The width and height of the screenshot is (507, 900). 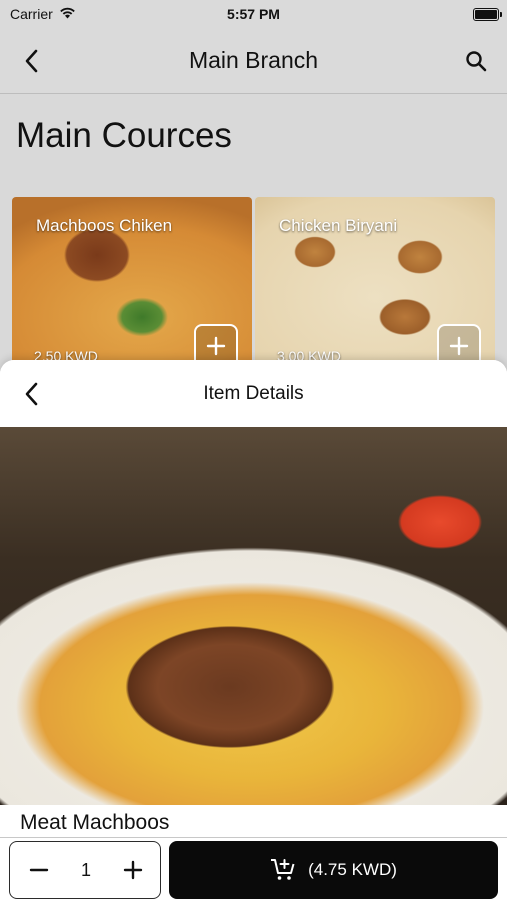 I want to click on search-button, so click(x=476, y=61).